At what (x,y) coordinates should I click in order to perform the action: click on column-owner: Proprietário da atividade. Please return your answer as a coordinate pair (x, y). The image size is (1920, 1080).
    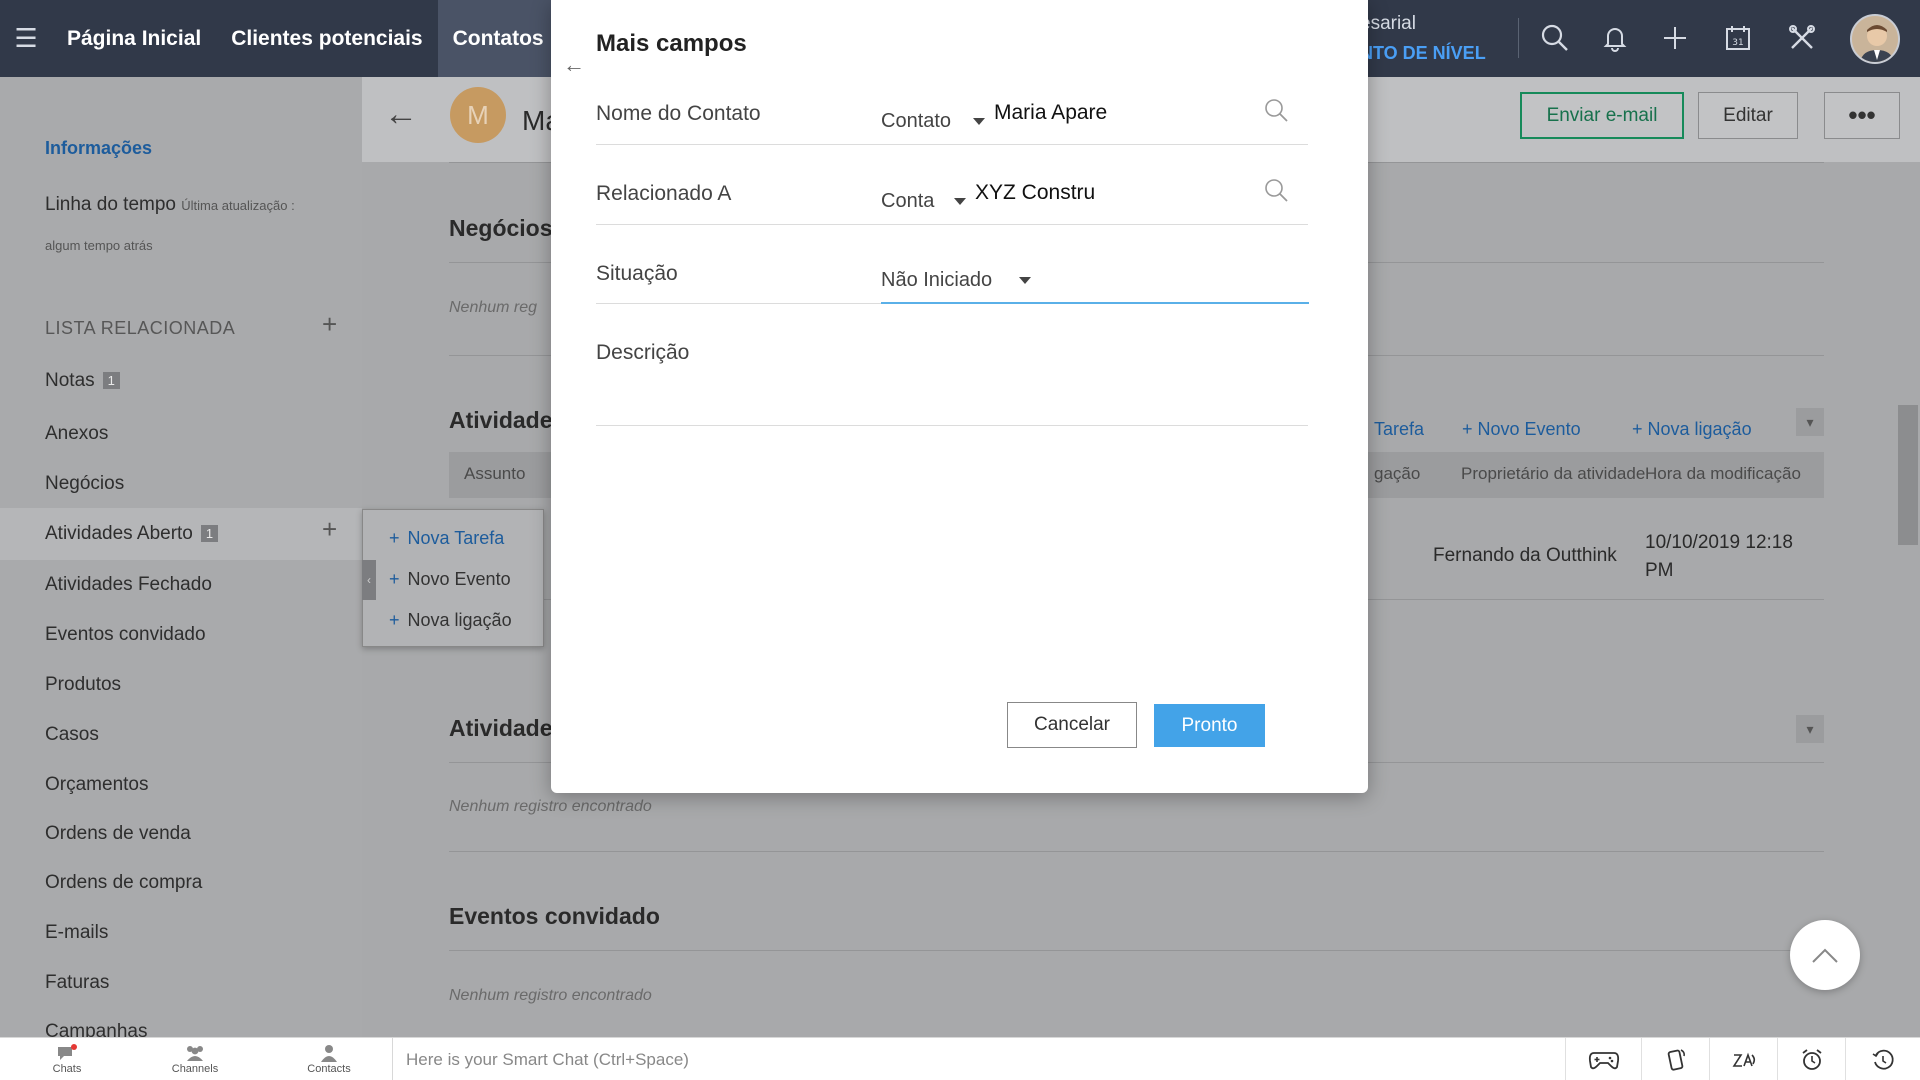
    Looking at the image, I should click on (1553, 474).